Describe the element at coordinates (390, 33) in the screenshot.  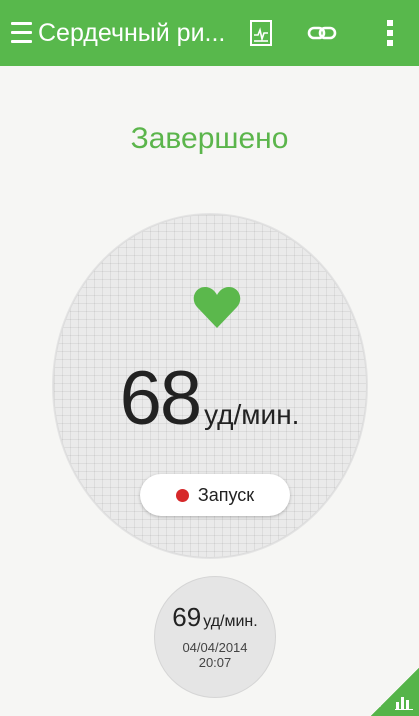
I see `more-vert-icon` at that location.